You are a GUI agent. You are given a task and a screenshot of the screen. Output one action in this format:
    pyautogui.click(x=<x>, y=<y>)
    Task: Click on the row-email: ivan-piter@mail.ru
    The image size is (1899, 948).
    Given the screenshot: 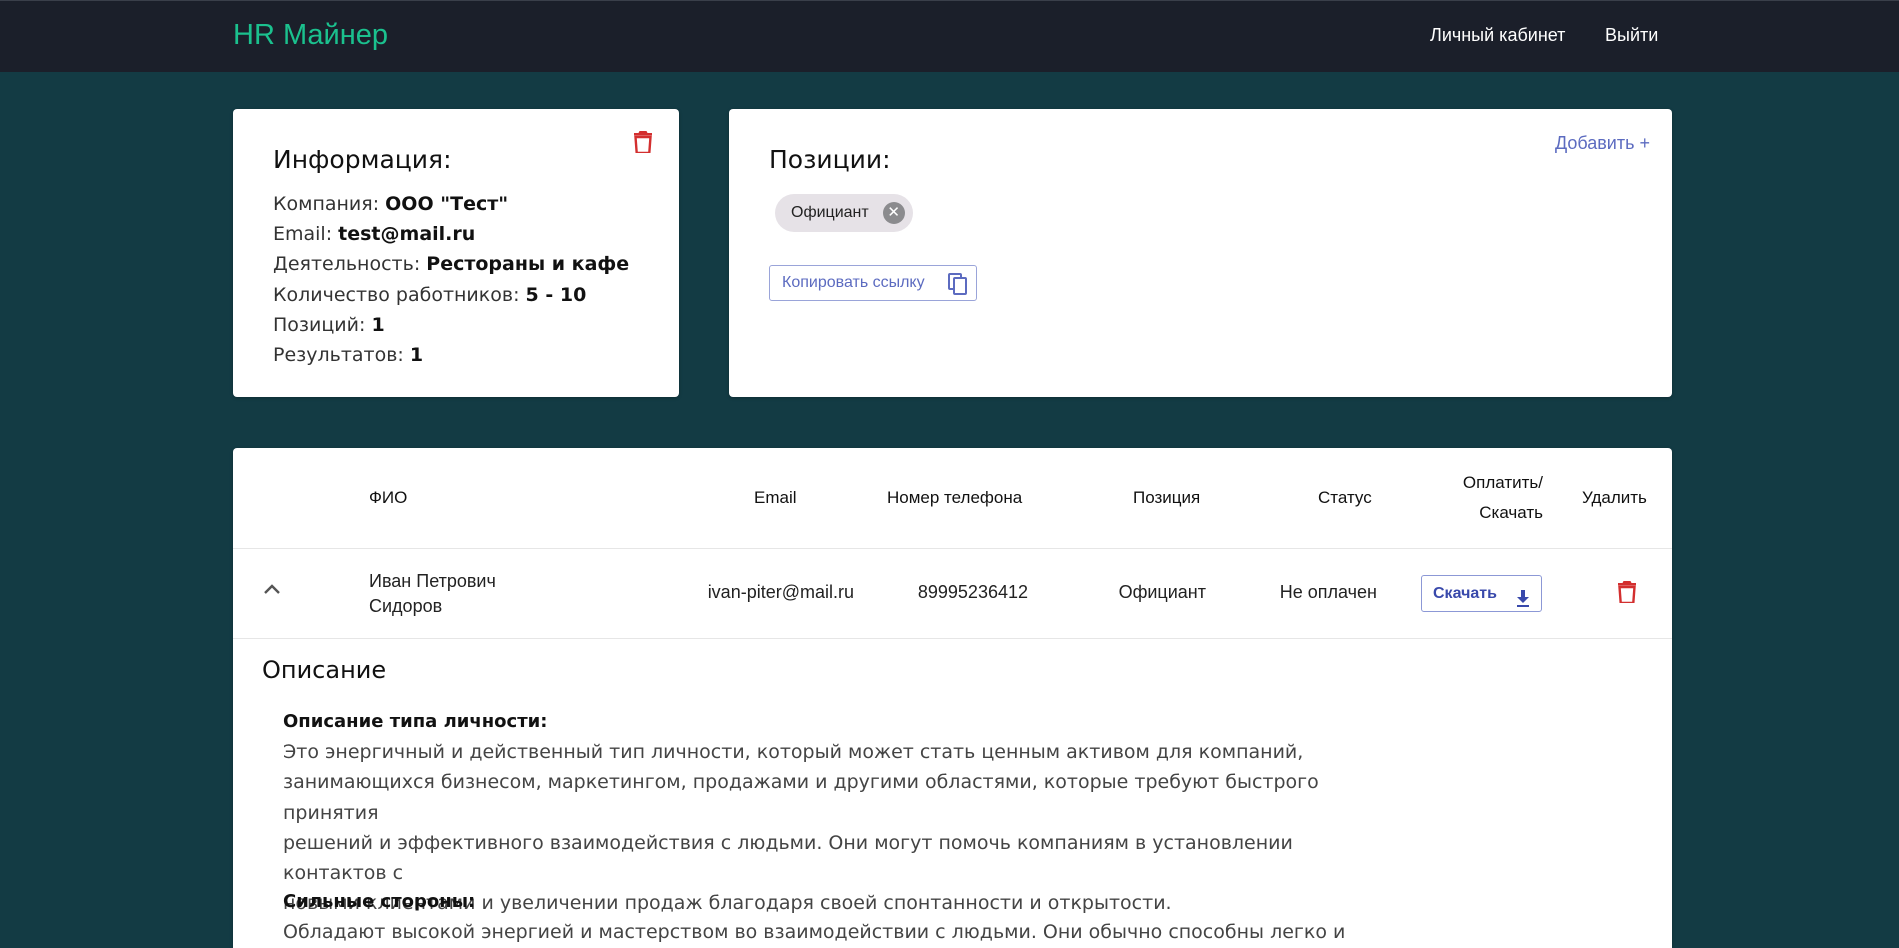 What is the action you would take?
    pyautogui.click(x=780, y=592)
    